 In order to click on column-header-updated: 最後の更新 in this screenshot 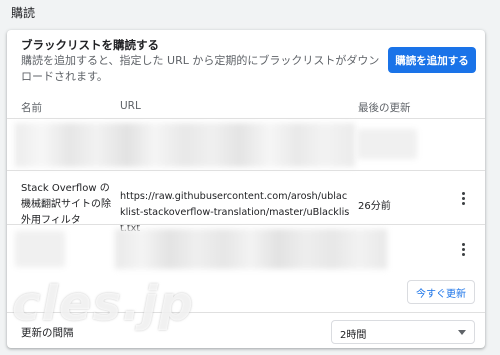, I will do `click(384, 108)`.